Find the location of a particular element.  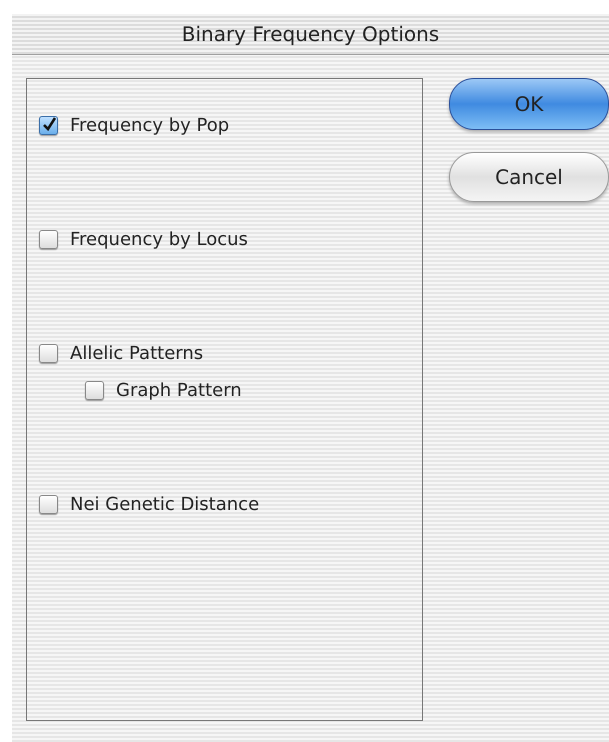

checkbox-label: Nei Genetic Distance is located at coordinates (165, 504).